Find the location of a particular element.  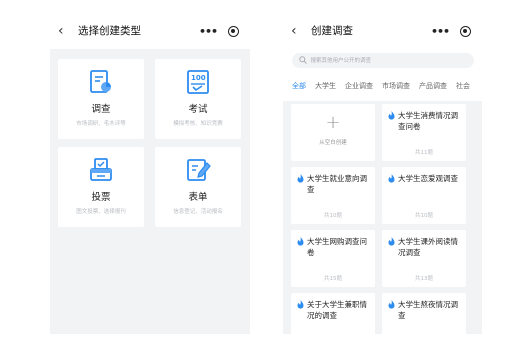

nav-bar: ‹ 创建调查 ••• is located at coordinates (382, 30).